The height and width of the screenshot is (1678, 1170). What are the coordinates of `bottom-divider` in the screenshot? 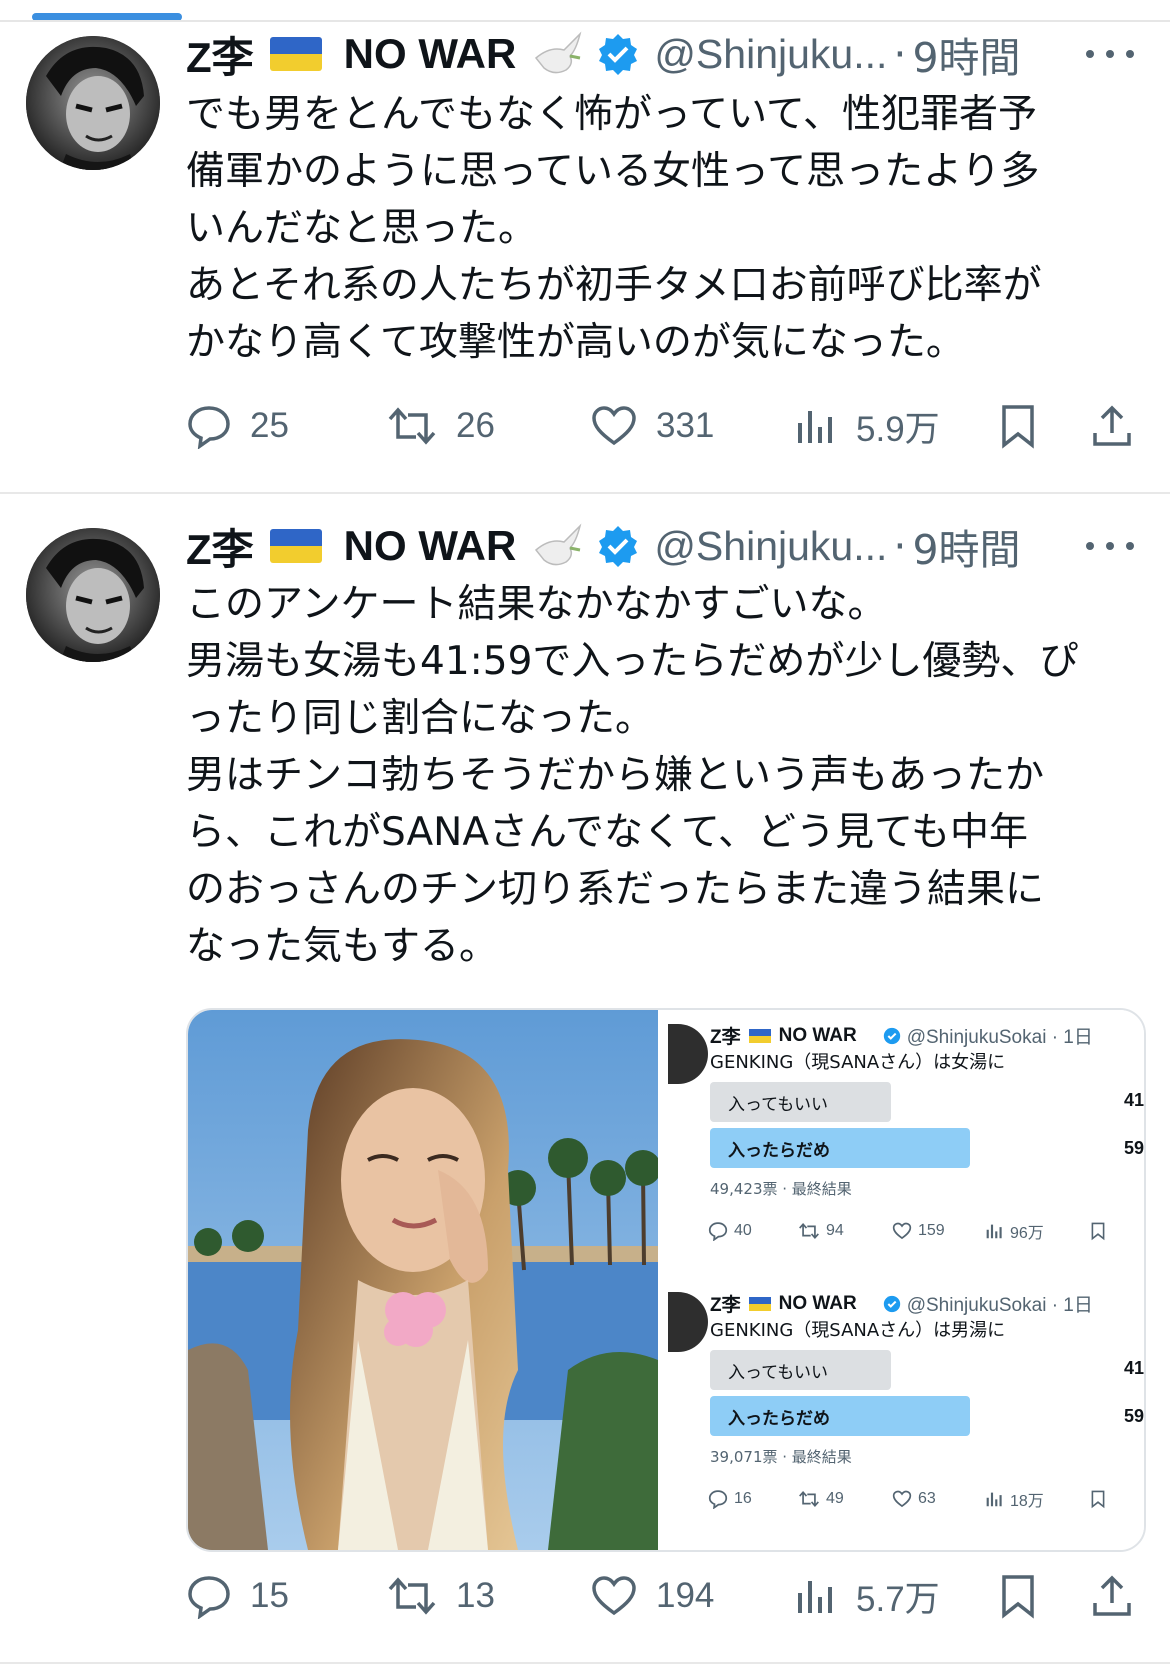 It's located at (585, 1663).